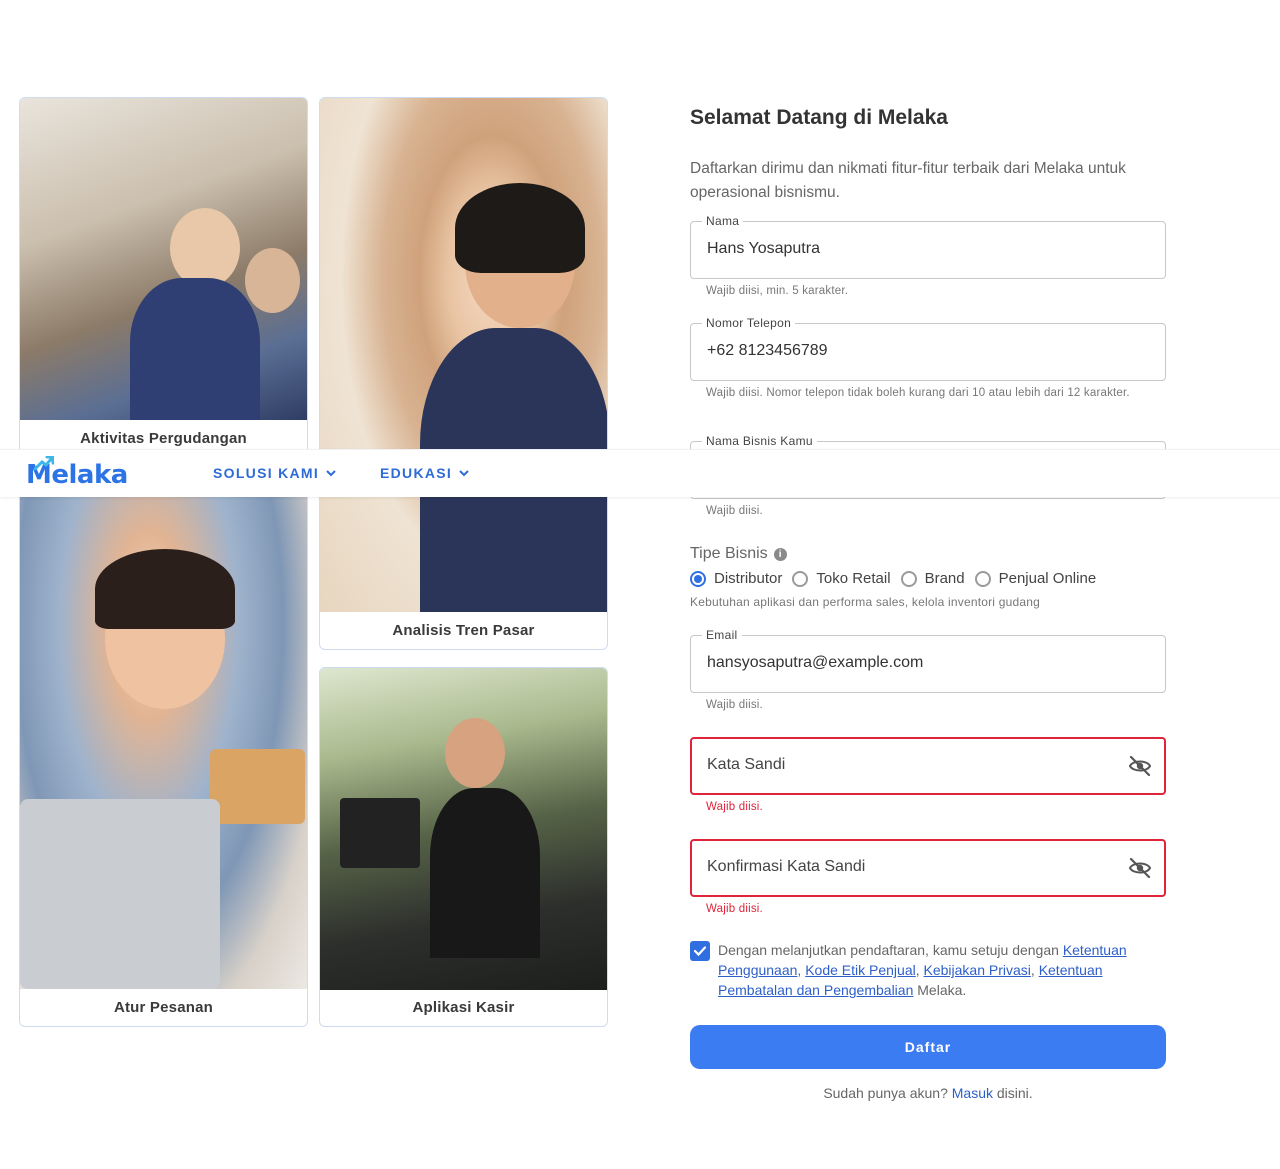 This screenshot has width=1280, height=1169. Describe the element at coordinates (928, 1047) in the screenshot. I see `daftar-button: Daftar` at that location.